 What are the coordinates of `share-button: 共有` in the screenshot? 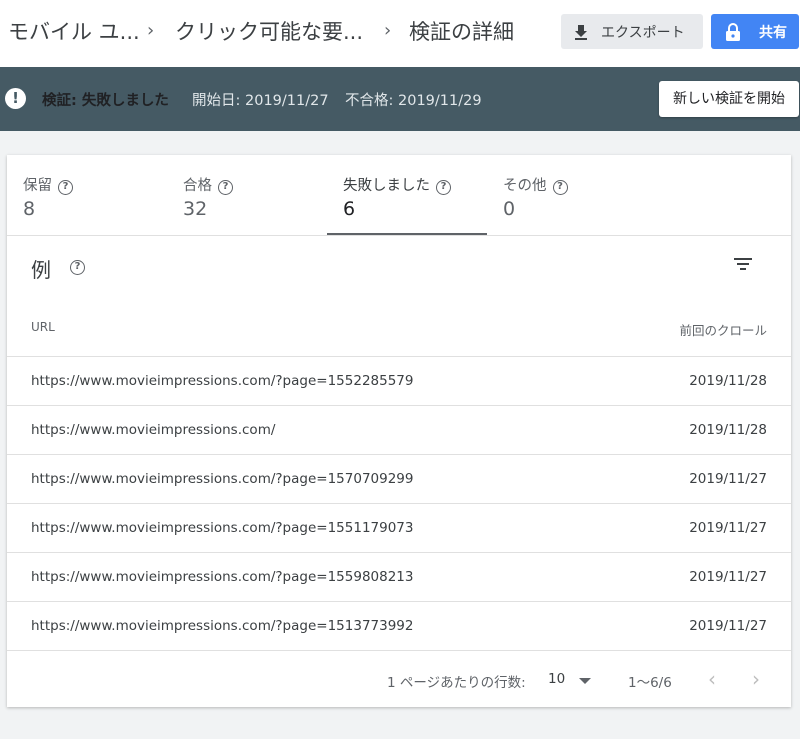 It's located at (755, 31).